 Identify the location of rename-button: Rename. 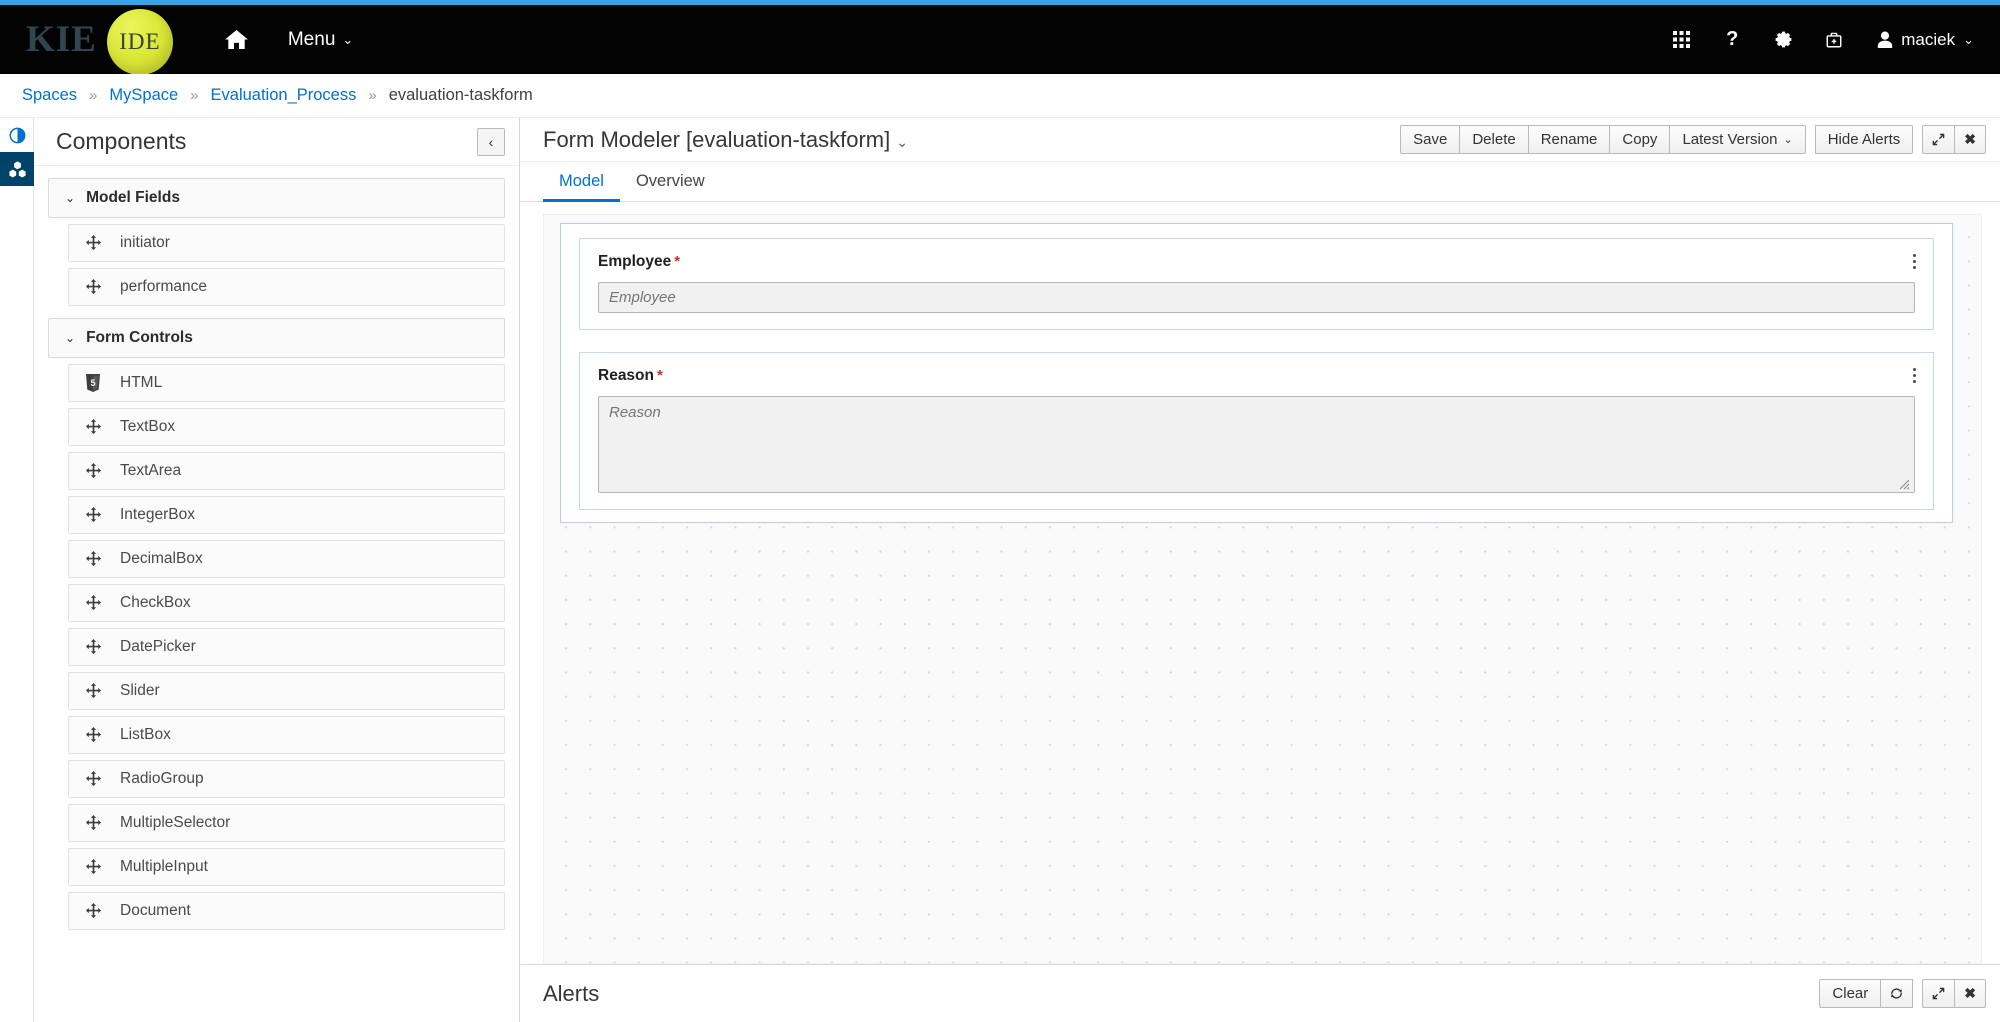
(1569, 139).